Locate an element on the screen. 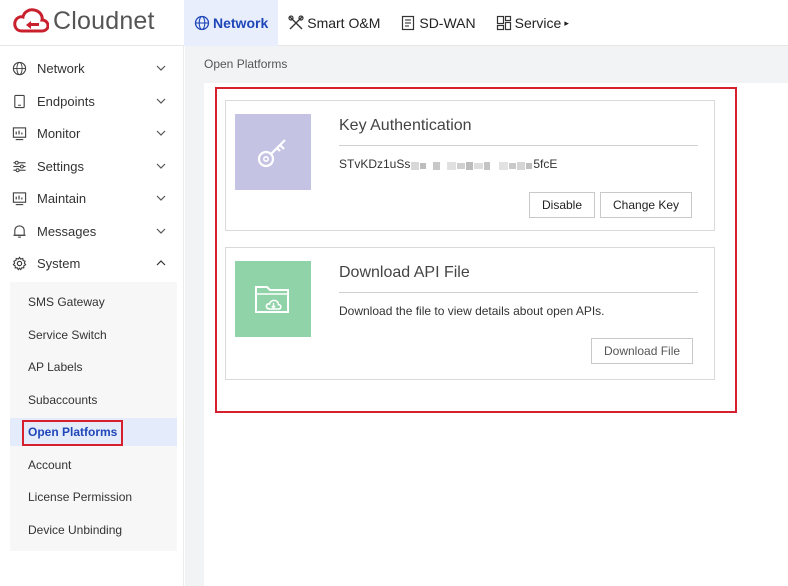 The height and width of the screenshot is (586, 788). submenu-item-license-permission: License Permission is located at coordinates (93, 497).